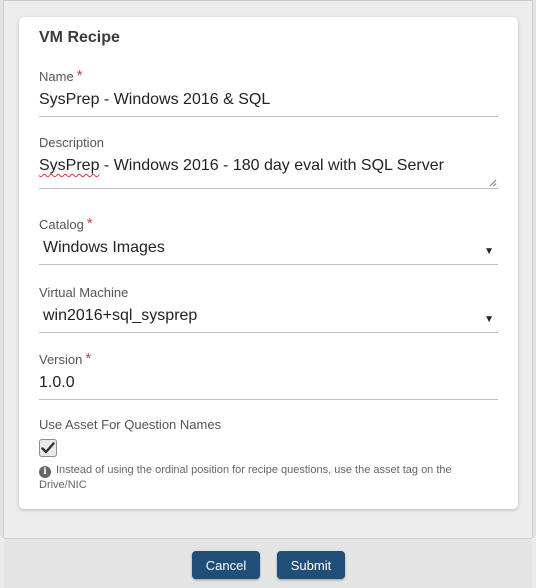 This screenshot has height=588, width=536. Describe the element at coordinates (84, 292) in the screenshot. I see `virtual-machine-label: Virtual Machine` at that location.